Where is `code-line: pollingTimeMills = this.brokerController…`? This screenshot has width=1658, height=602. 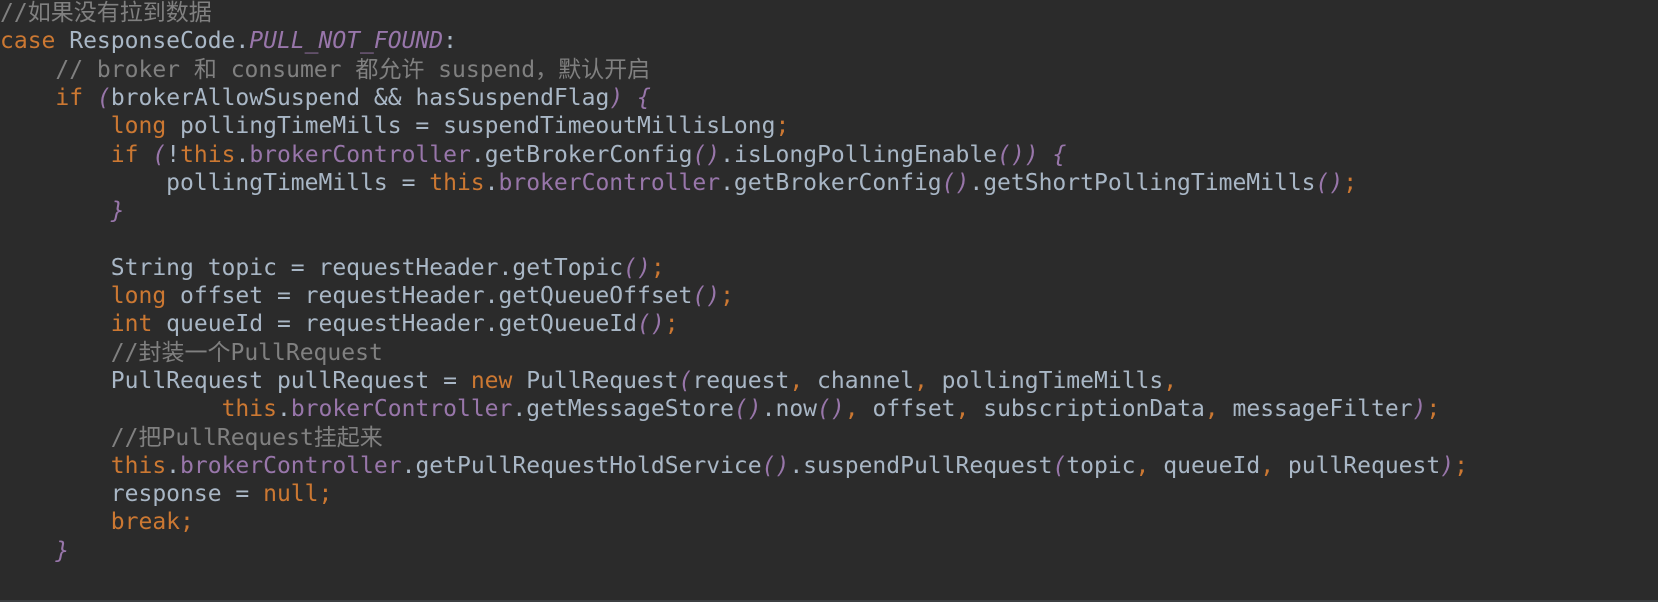
code-line: pollingTimeMills = this.brokerController… is located at coordinates (678, 183).